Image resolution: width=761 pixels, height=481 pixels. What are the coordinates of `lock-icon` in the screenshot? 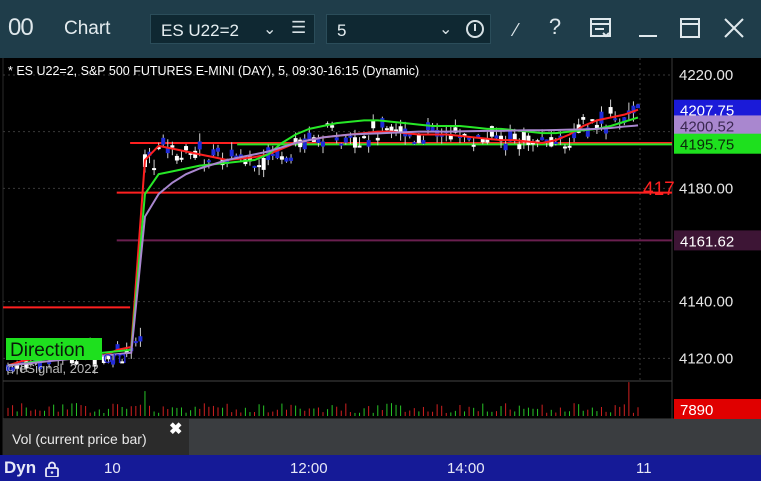 It's located at (52, 469).